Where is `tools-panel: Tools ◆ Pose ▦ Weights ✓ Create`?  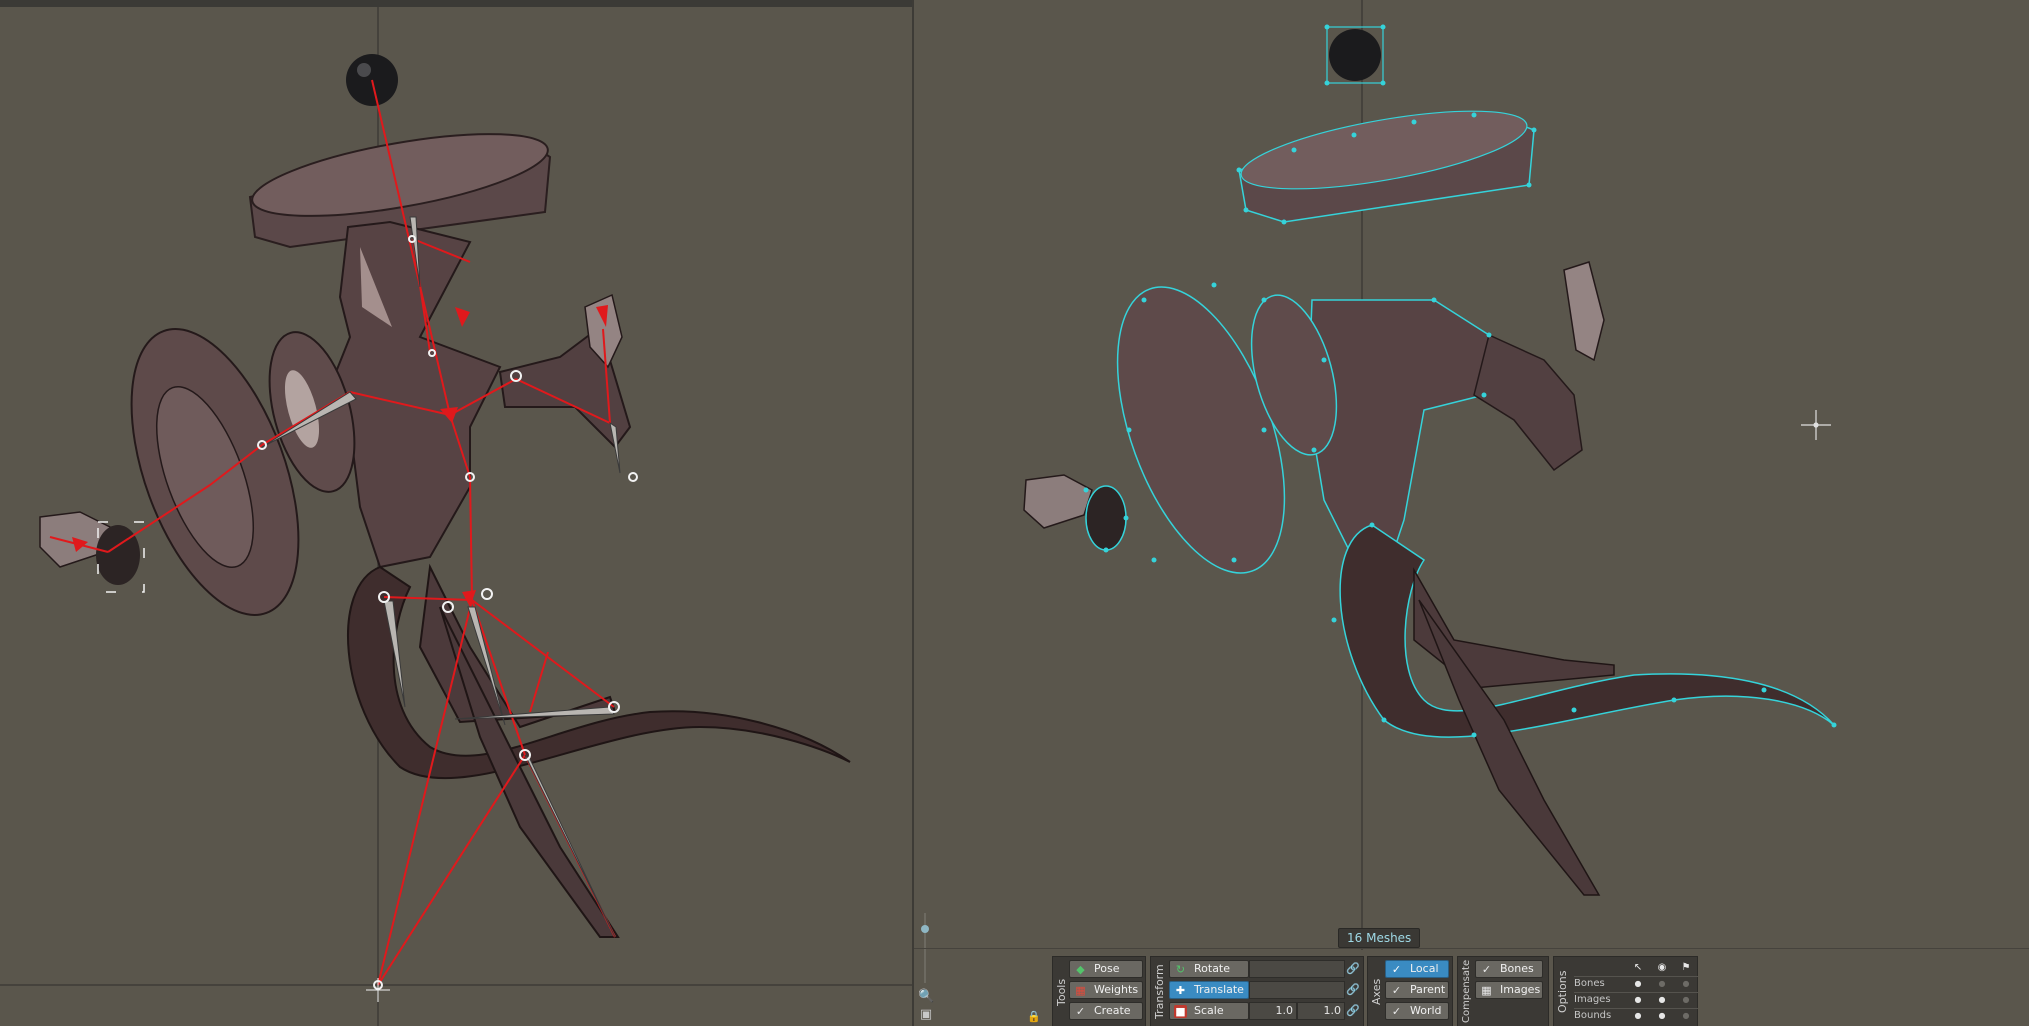 tools-panel: Tools ◆ Pose ▦ Weights ✓ Create is located at coordinates (1099, 991).